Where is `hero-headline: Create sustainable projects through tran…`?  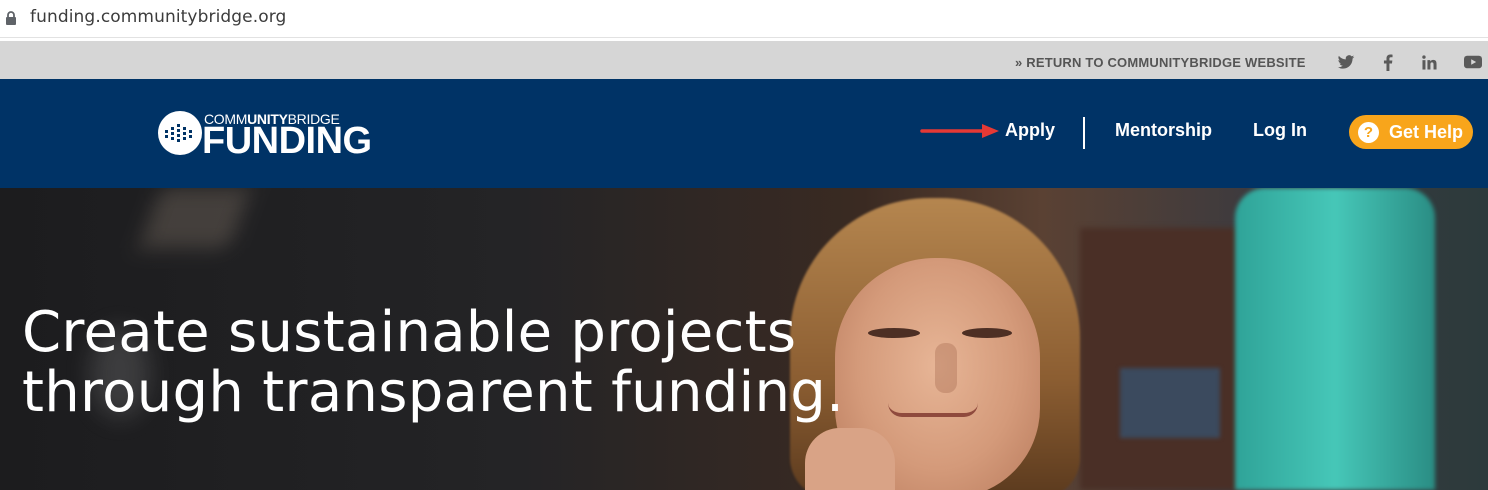
hero-headline: Create sustainable projects through tran… is located at coordinates (433, 363).